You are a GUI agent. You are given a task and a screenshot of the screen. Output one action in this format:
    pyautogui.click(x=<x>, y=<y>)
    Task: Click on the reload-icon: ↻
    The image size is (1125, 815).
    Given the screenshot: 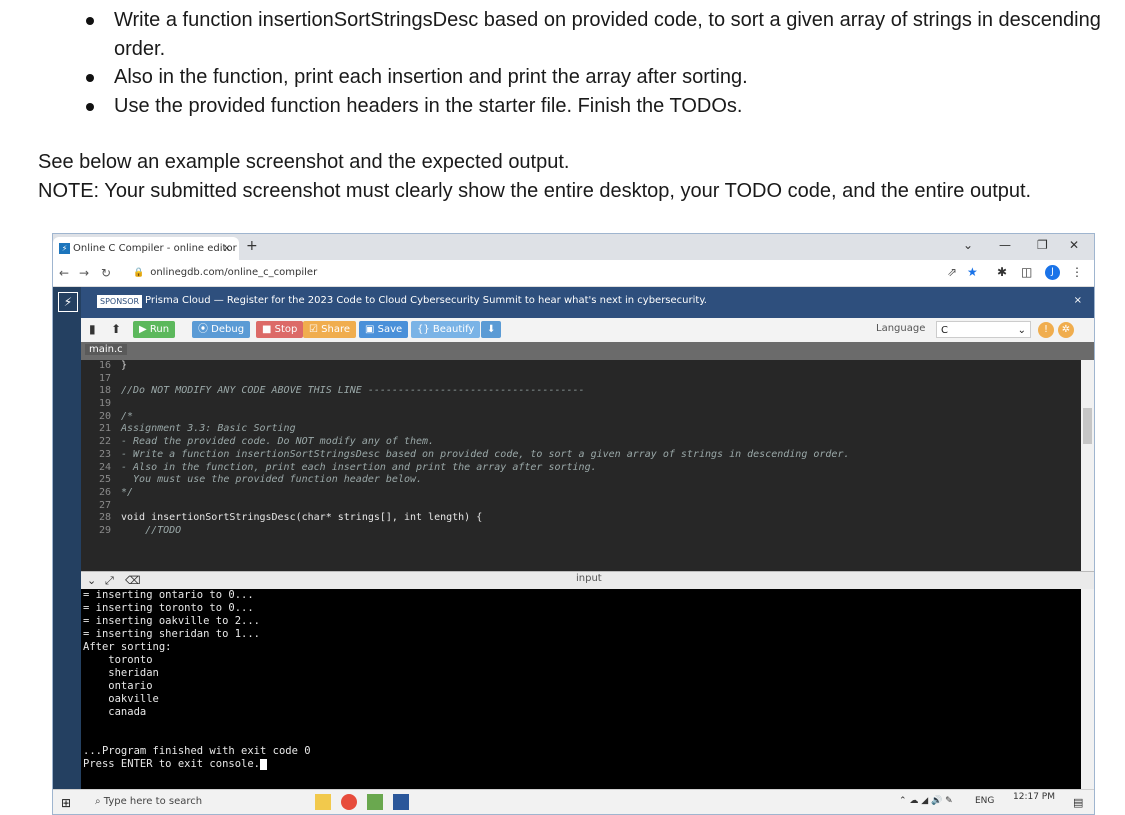 What is the action you would take?
    pyautogui.click(x=106, y=273)
    